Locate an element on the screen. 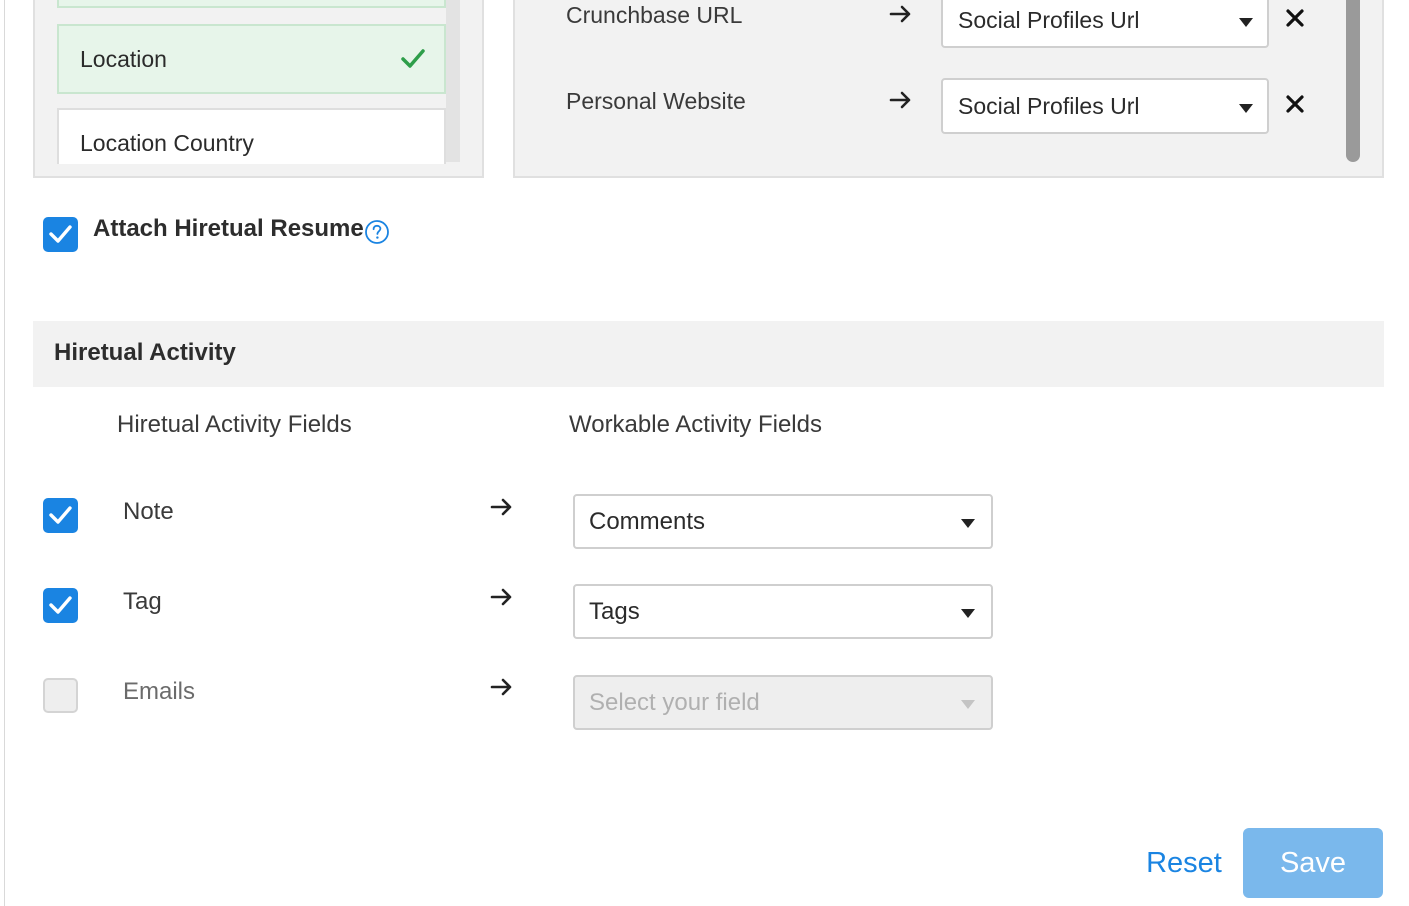  mapping-row: Crunchbase URL Social Profiles Url is located at coordinates (925, 24).